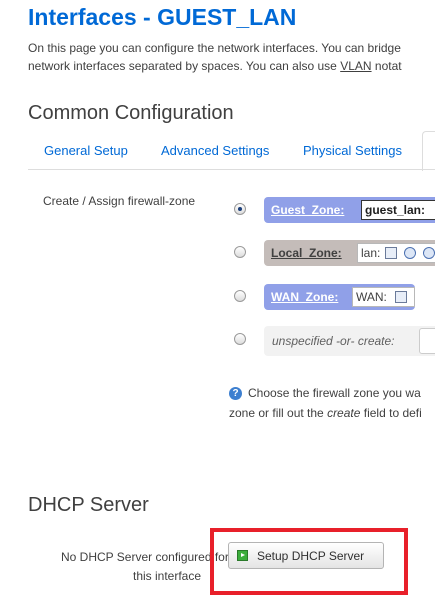 The width and height of the screenshot is (435, 608). Describe the element at coordinates (386, 66) in the screenshot. I see `intro-text-line-2-end: notat` at that location.